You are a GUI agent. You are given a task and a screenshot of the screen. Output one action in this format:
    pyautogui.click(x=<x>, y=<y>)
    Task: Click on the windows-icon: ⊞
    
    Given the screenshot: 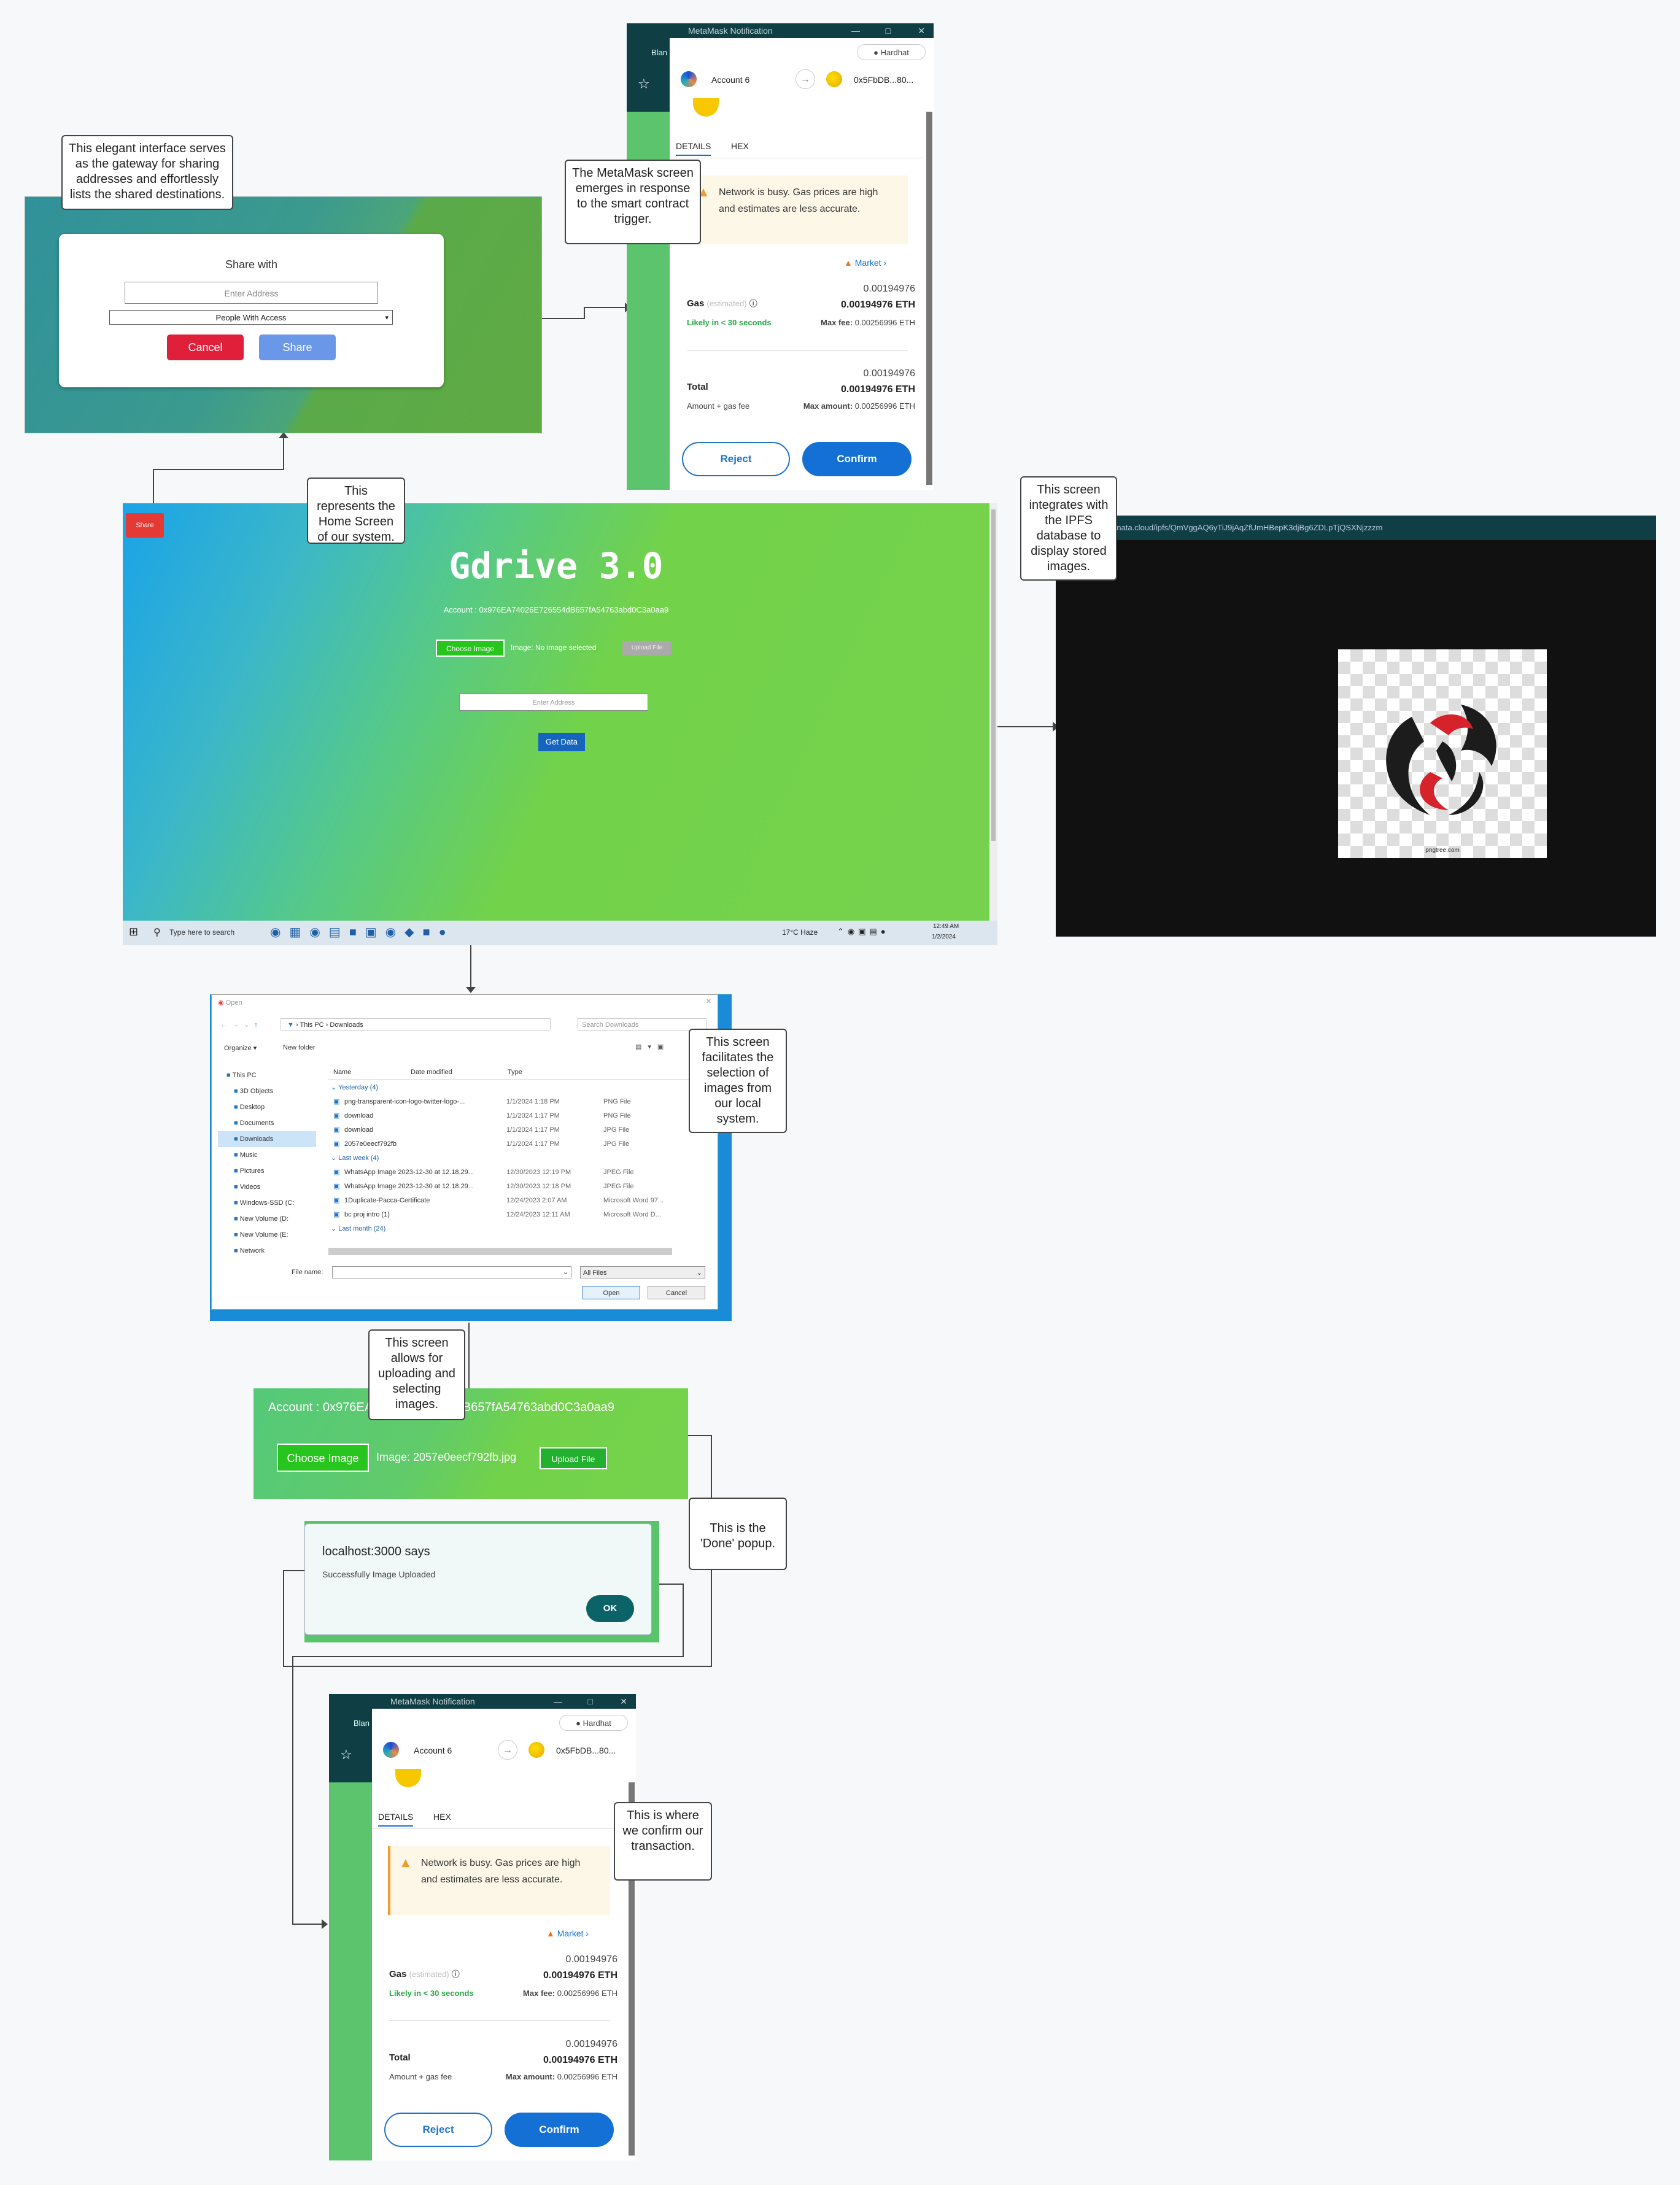 What is the action you would take?
    pyautogui.click(x=133, y=932)
    